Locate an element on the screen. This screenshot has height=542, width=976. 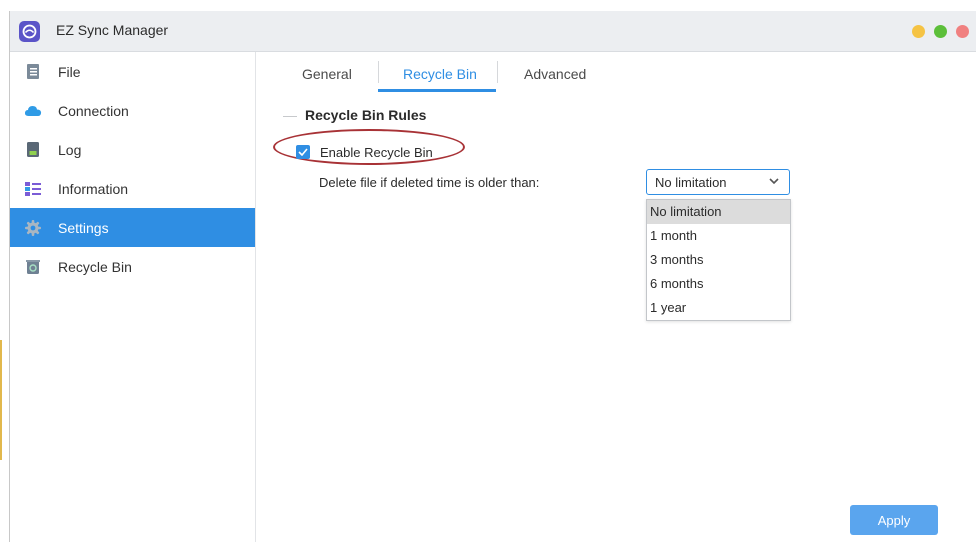
section-divider is located at coordinates (290, 116).